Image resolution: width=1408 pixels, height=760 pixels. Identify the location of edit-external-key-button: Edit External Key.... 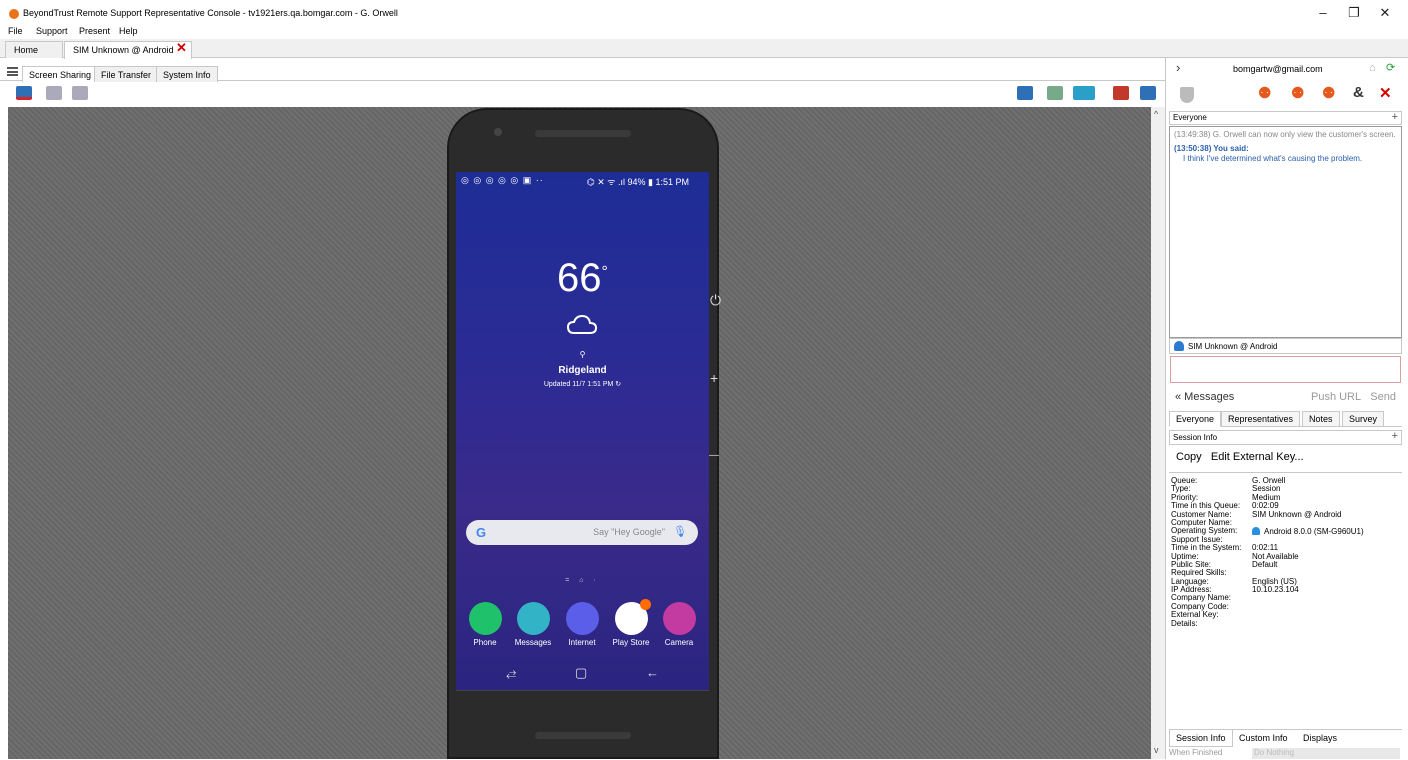
(1257, 457).